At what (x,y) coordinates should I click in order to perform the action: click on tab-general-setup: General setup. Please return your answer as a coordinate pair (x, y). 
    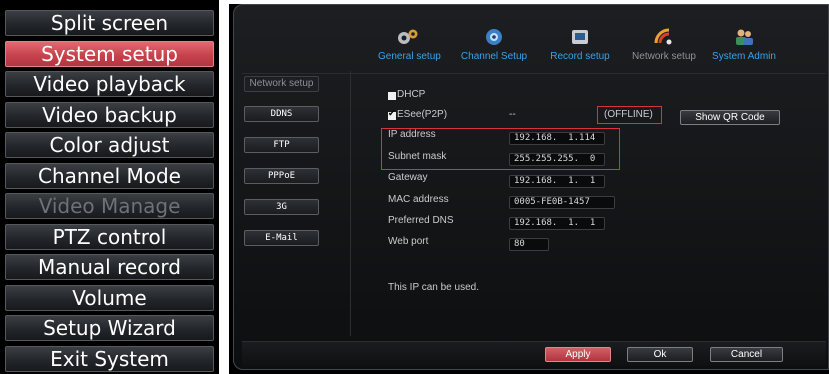
    Looking at the image, I should click on (409, 48).